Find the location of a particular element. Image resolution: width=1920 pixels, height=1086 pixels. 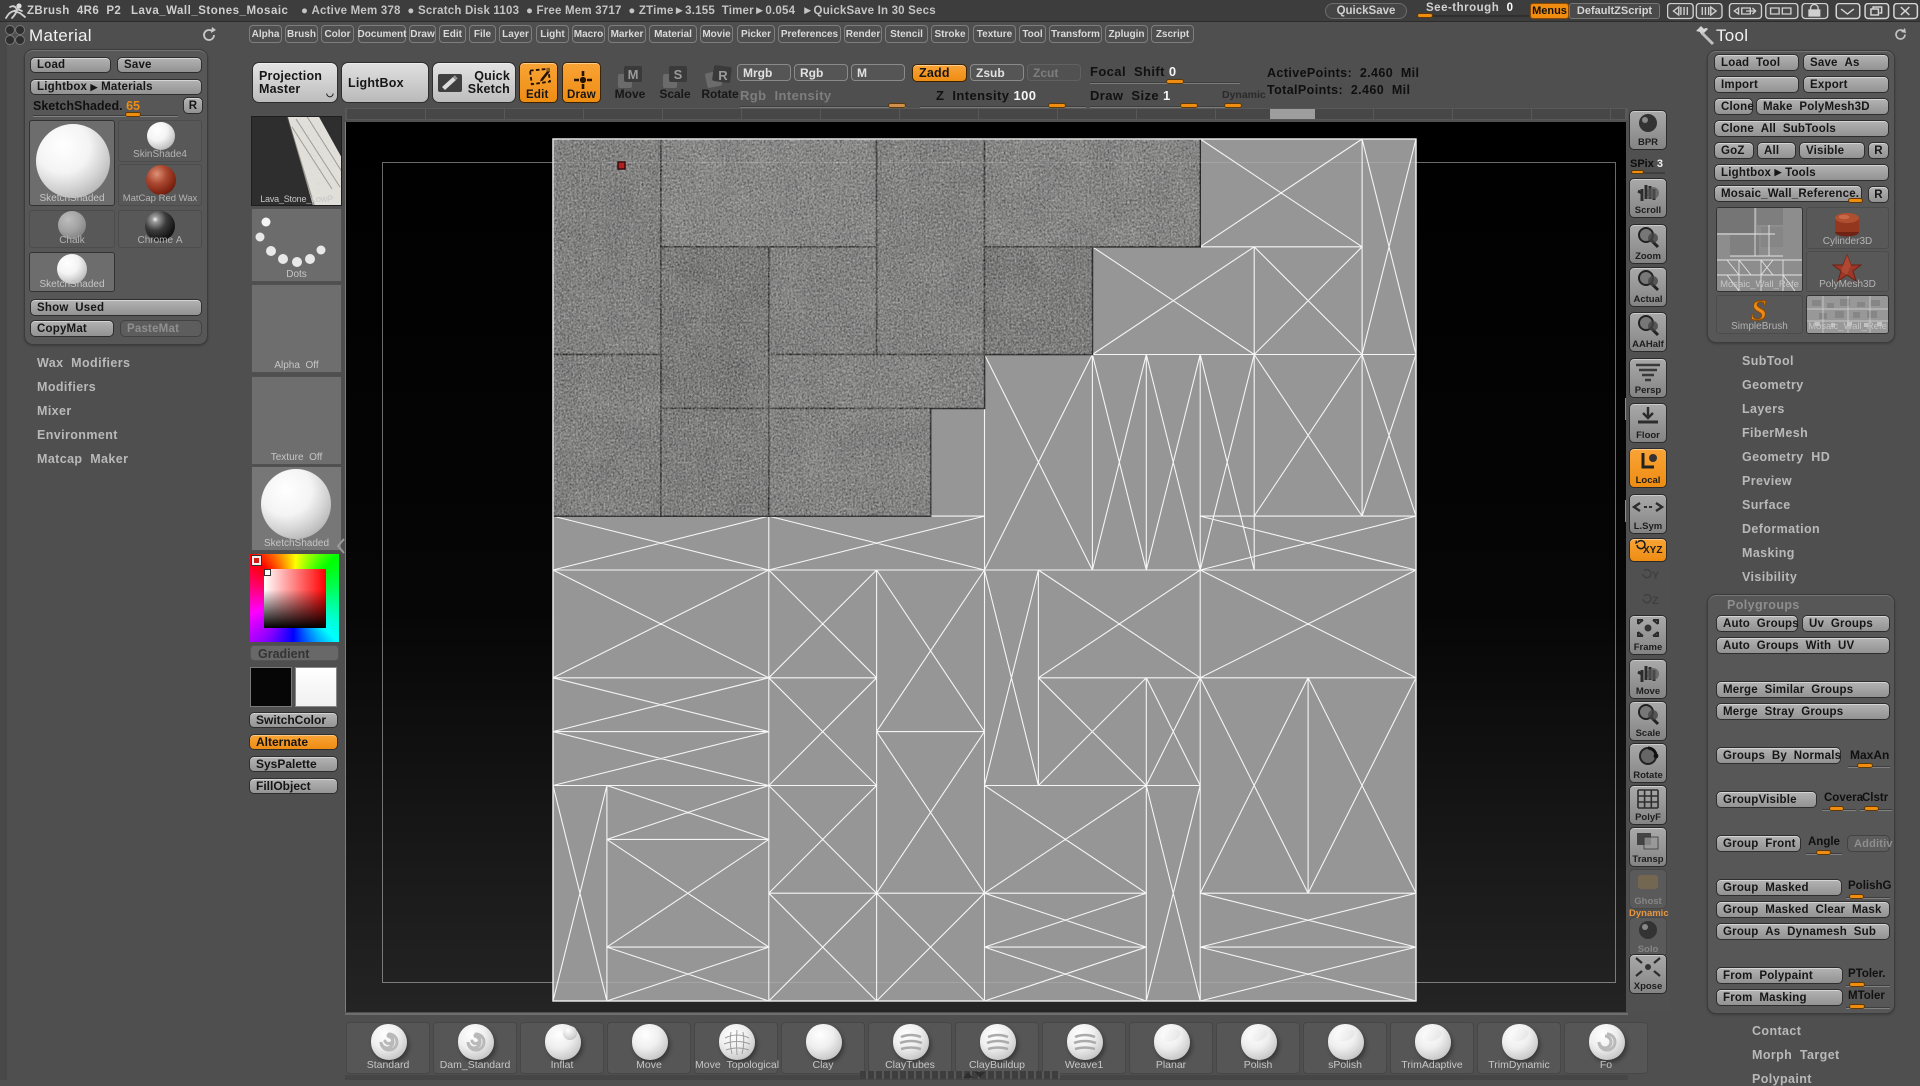

svg-text: Y is located at coordinates (1656, 576).